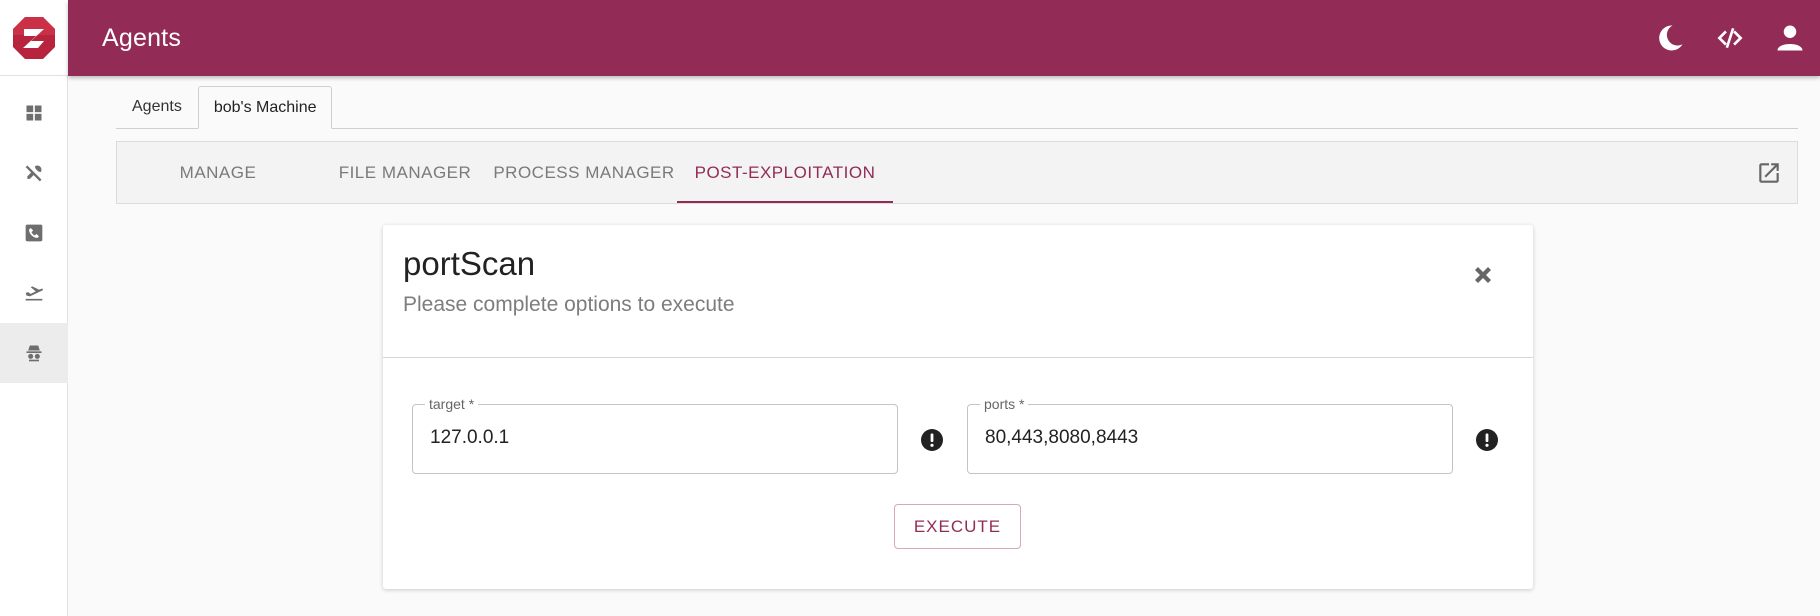 This screenshot has height=616, width=1820. I want to click on ports-field-label: ports *, so click(1004, 404).